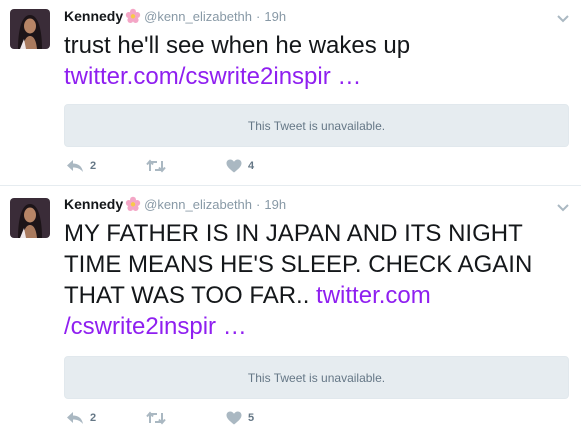 This screenshot has width=581, height=435. What do you see at coordinates (266, 418) in the screenshot?
I see `like-button: 5` at bounding box center [266, 418].